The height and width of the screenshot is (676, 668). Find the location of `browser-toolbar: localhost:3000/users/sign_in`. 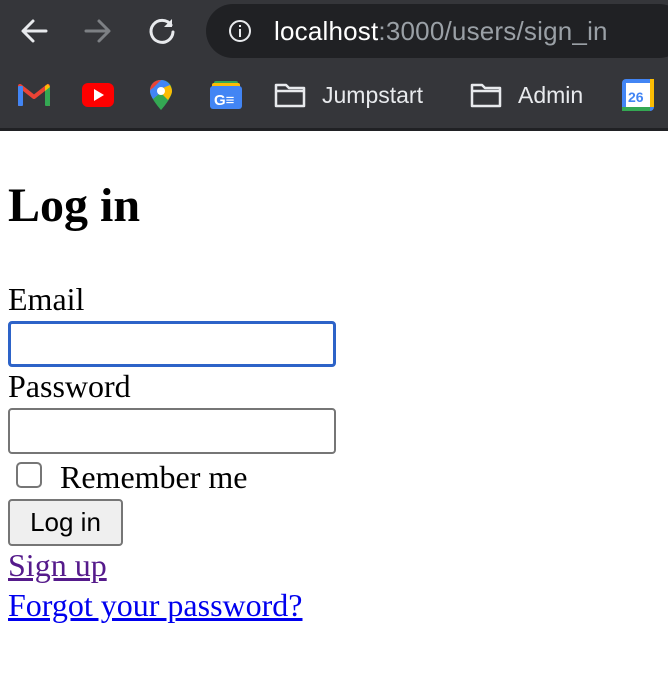

browser-toolbar: localhost:3000/users/sign_in is located at coordinates (334, 31).